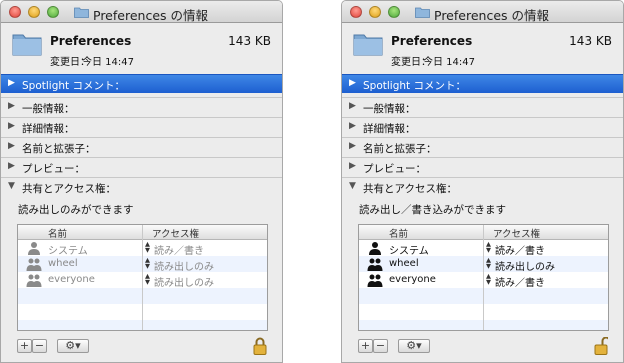 The width and height of the screenshot is (624, 363). What do you see at coordinates (432, 210) in the screenshot?
I see `permission-summary: 読み出し／書き込みができます` at bounding box center [432, 210].